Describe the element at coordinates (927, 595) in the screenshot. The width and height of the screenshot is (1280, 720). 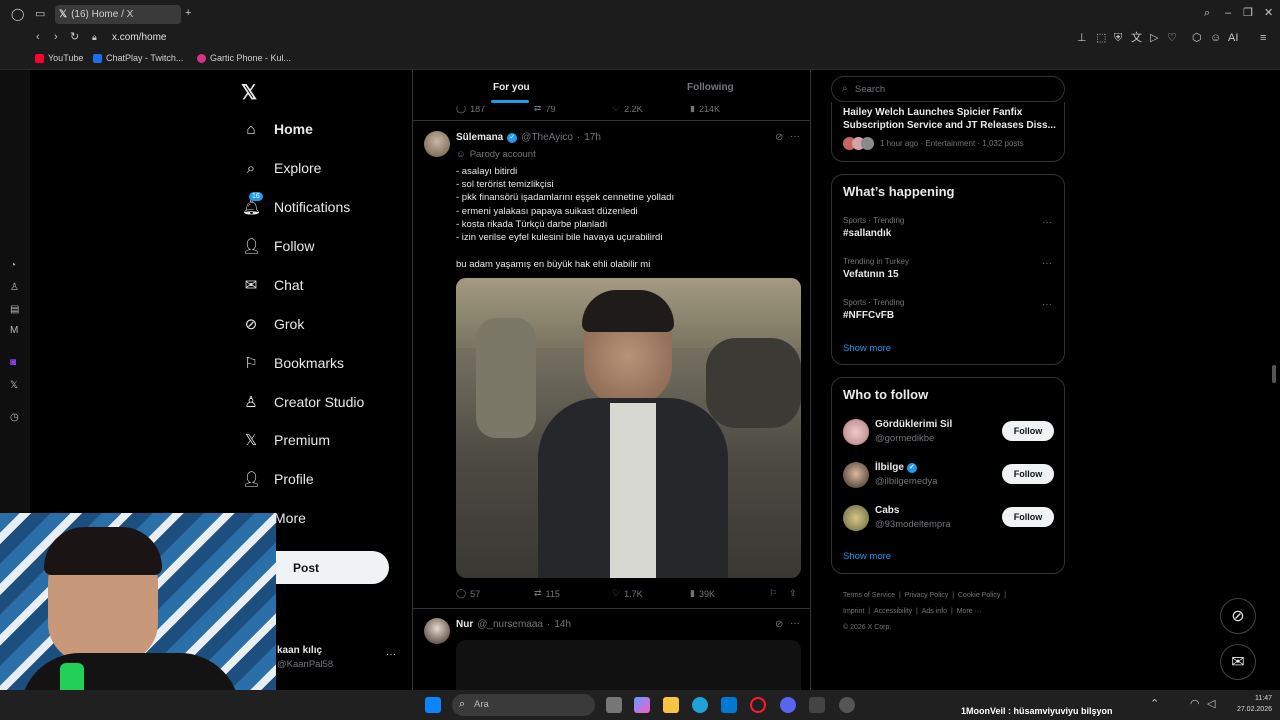
I see `footer-link: Privacy Policy` at that location.